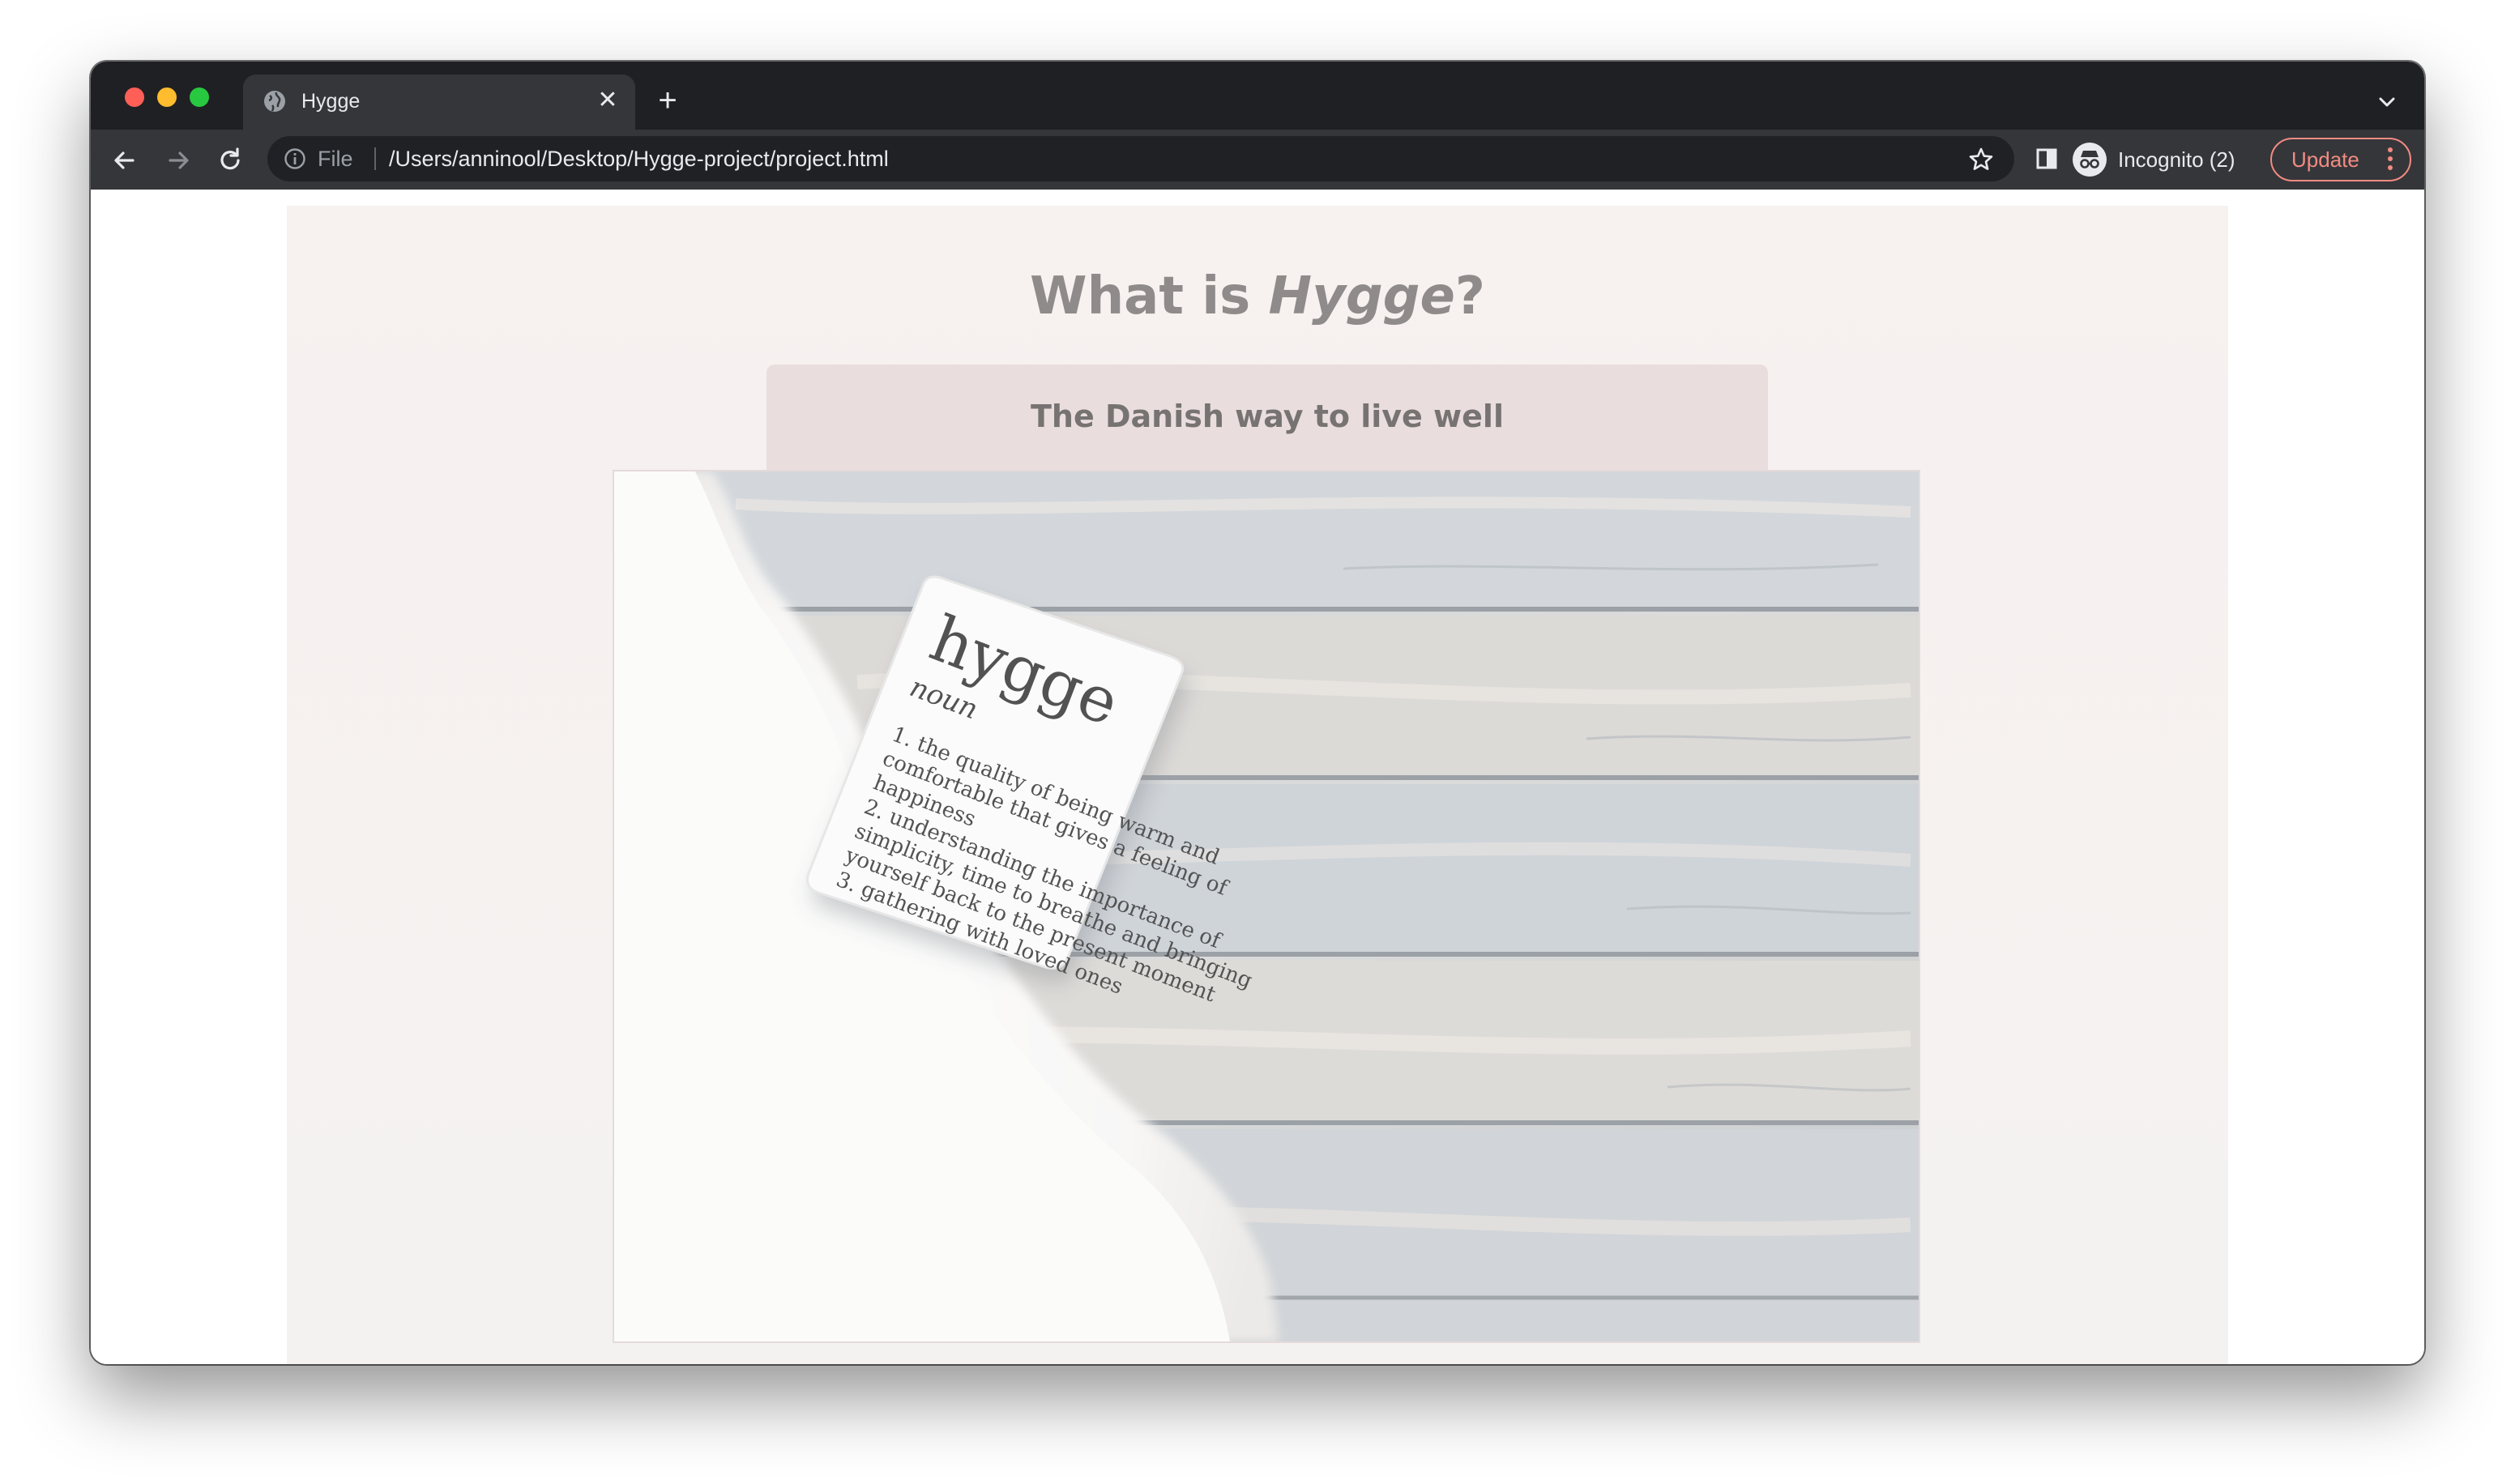 This screenshot has width=2515, height=1484. I want to click on address-divider, so click(375, 158).